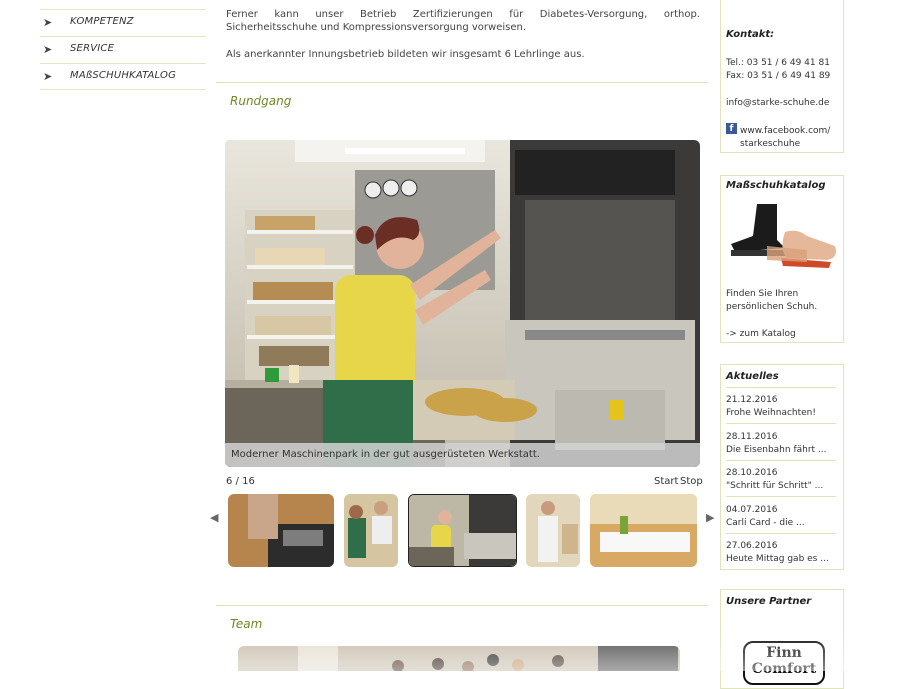  I want to click on slideshow-stop-button: Stop, so click(691, 481).